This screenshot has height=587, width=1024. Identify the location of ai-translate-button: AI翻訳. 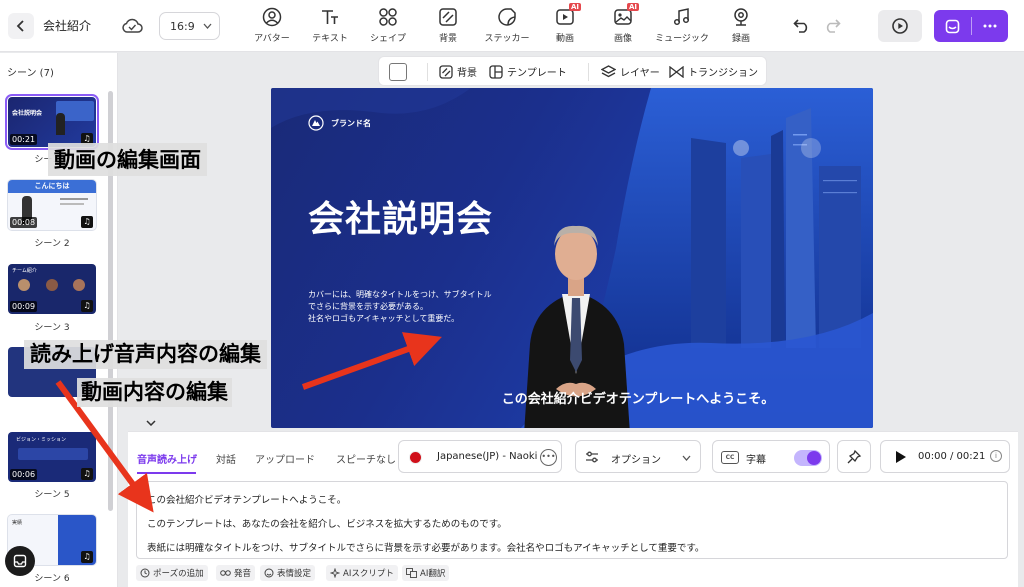
(426, 573).